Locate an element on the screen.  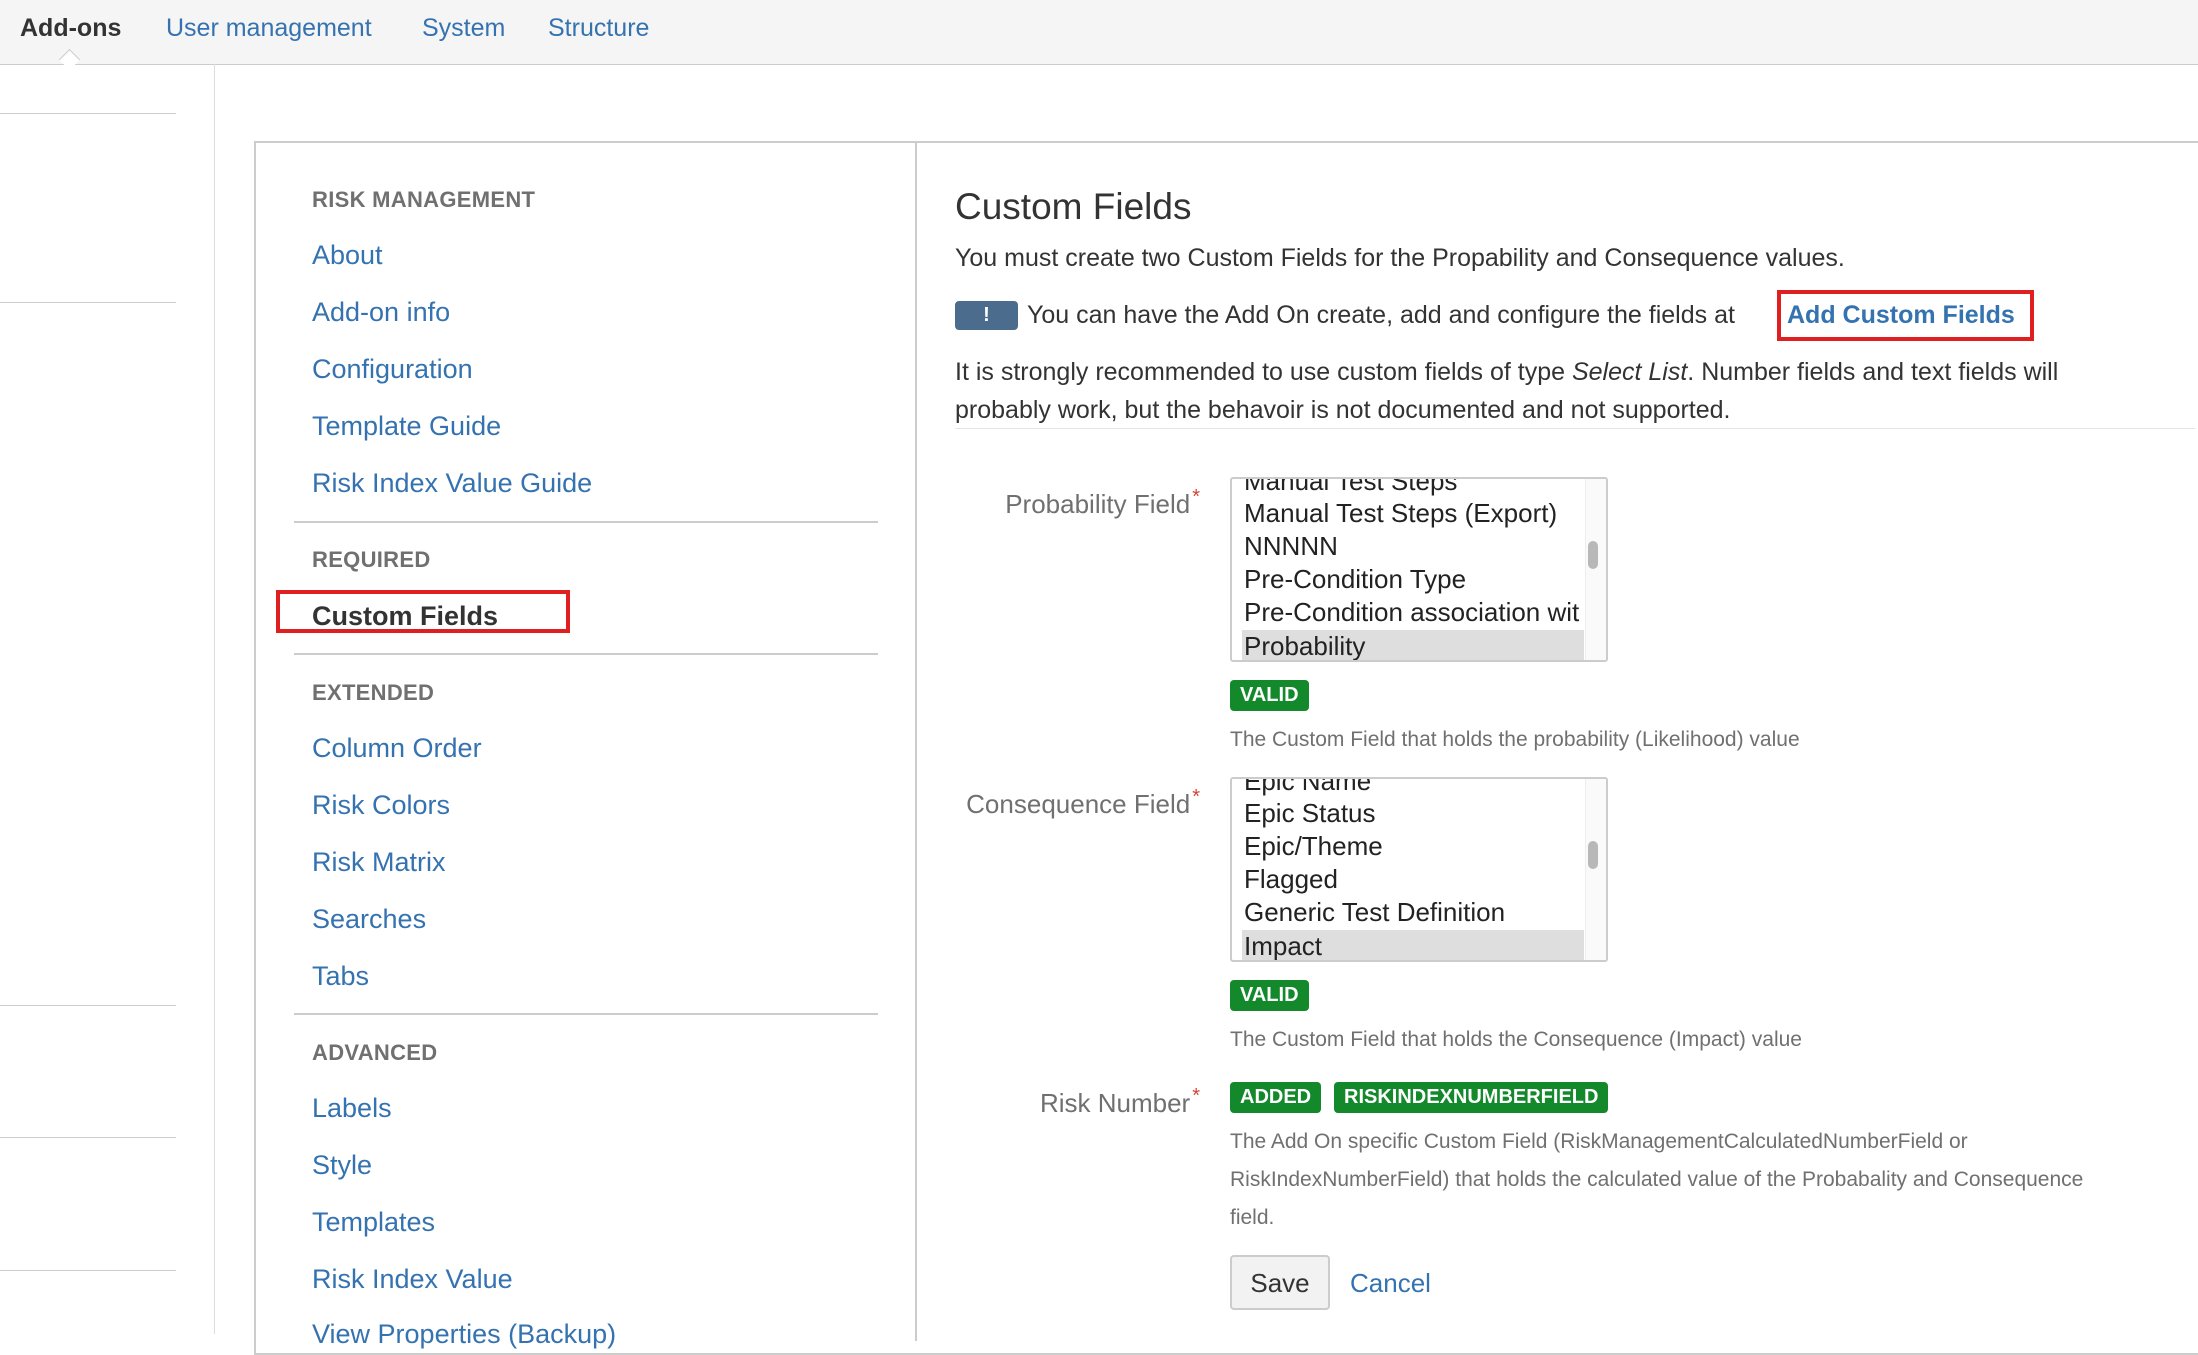
list-item: Manual Test Steps (Export) is located at coordinates (1400, 513).